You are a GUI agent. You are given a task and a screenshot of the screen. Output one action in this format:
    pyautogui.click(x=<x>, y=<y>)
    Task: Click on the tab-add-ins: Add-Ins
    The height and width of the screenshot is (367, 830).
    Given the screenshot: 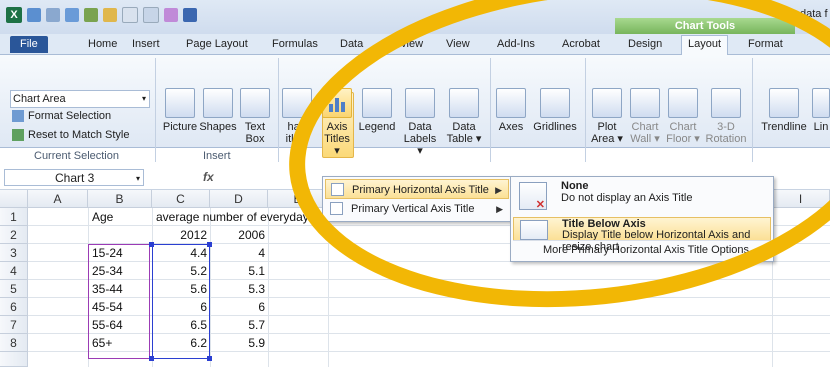 What is the action you would take?
    pyautogui.click(x=516, y=44)
    